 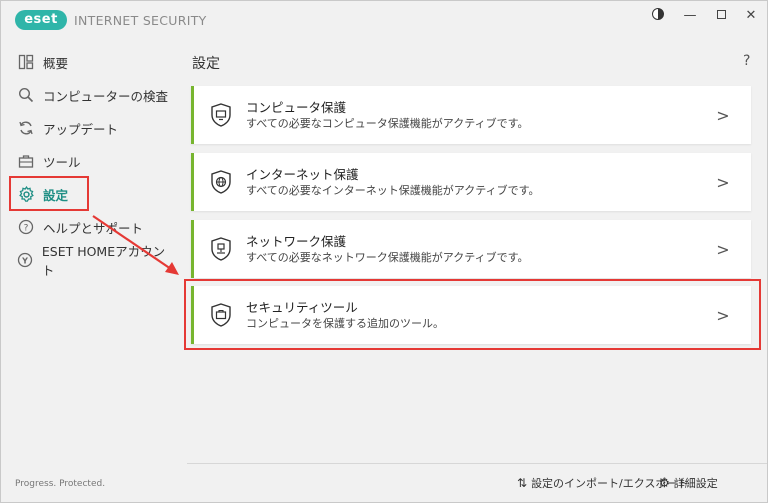 What do you see at coordinates (60, 484) in the screenshot?
I see `status-text: Progress. Protected.` at bounding box center [60, 484].